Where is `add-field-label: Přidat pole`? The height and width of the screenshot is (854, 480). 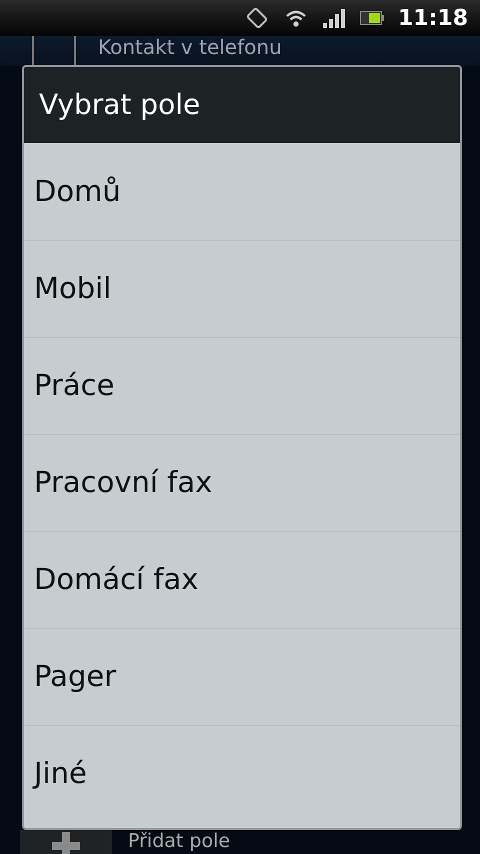 add-field-label: Přidat pole is located at coordinates (179, 841).